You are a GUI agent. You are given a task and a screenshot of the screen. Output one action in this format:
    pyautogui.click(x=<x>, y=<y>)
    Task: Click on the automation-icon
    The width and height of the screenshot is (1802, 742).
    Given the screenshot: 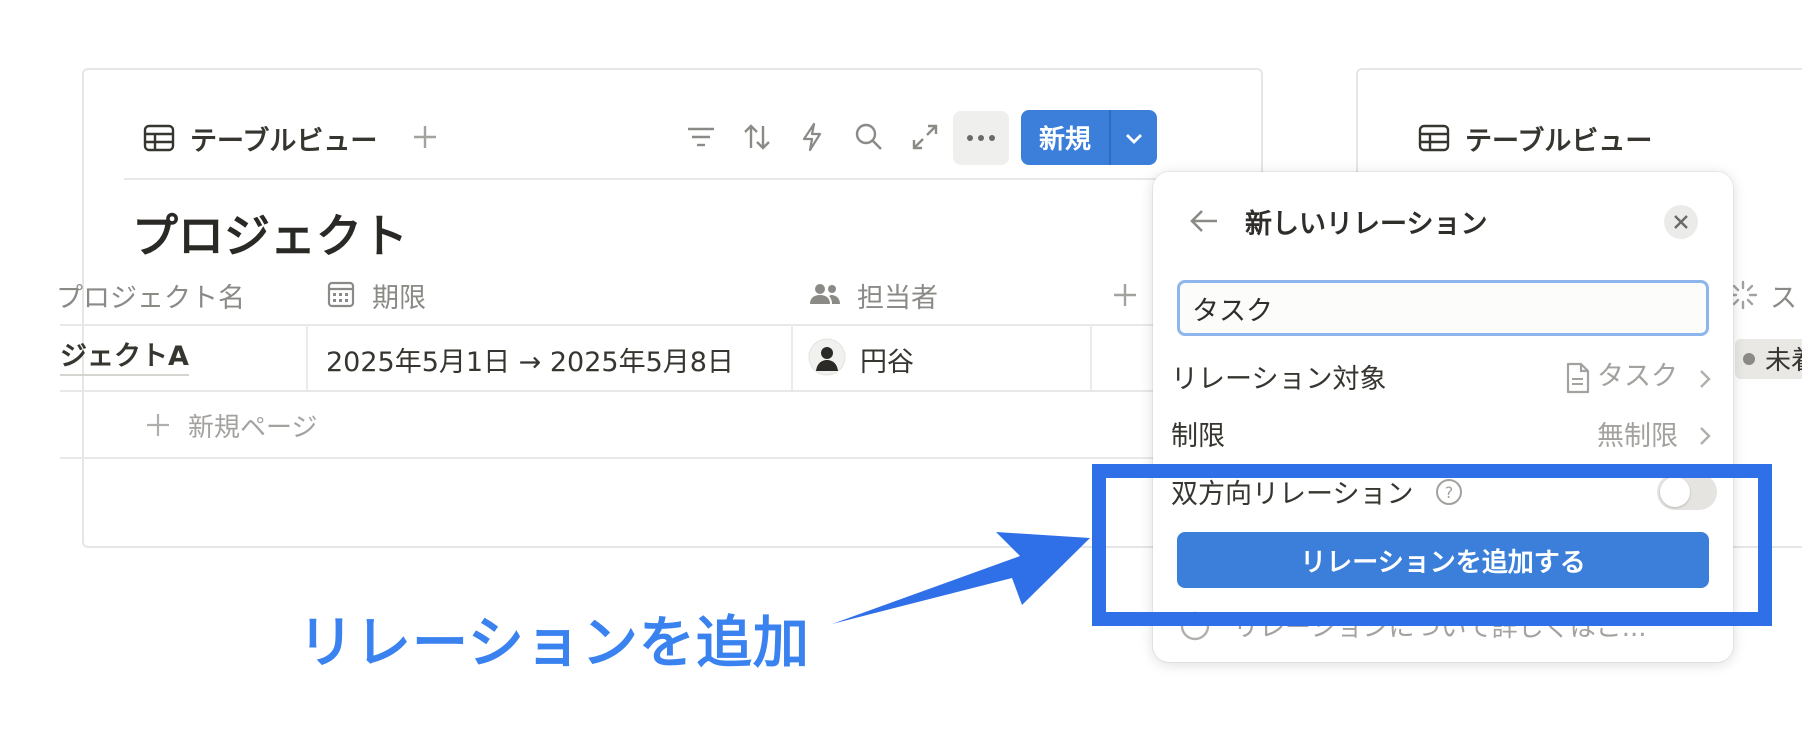 What is the action you would take?
    pyautogui.click(x=812, y=137)
    